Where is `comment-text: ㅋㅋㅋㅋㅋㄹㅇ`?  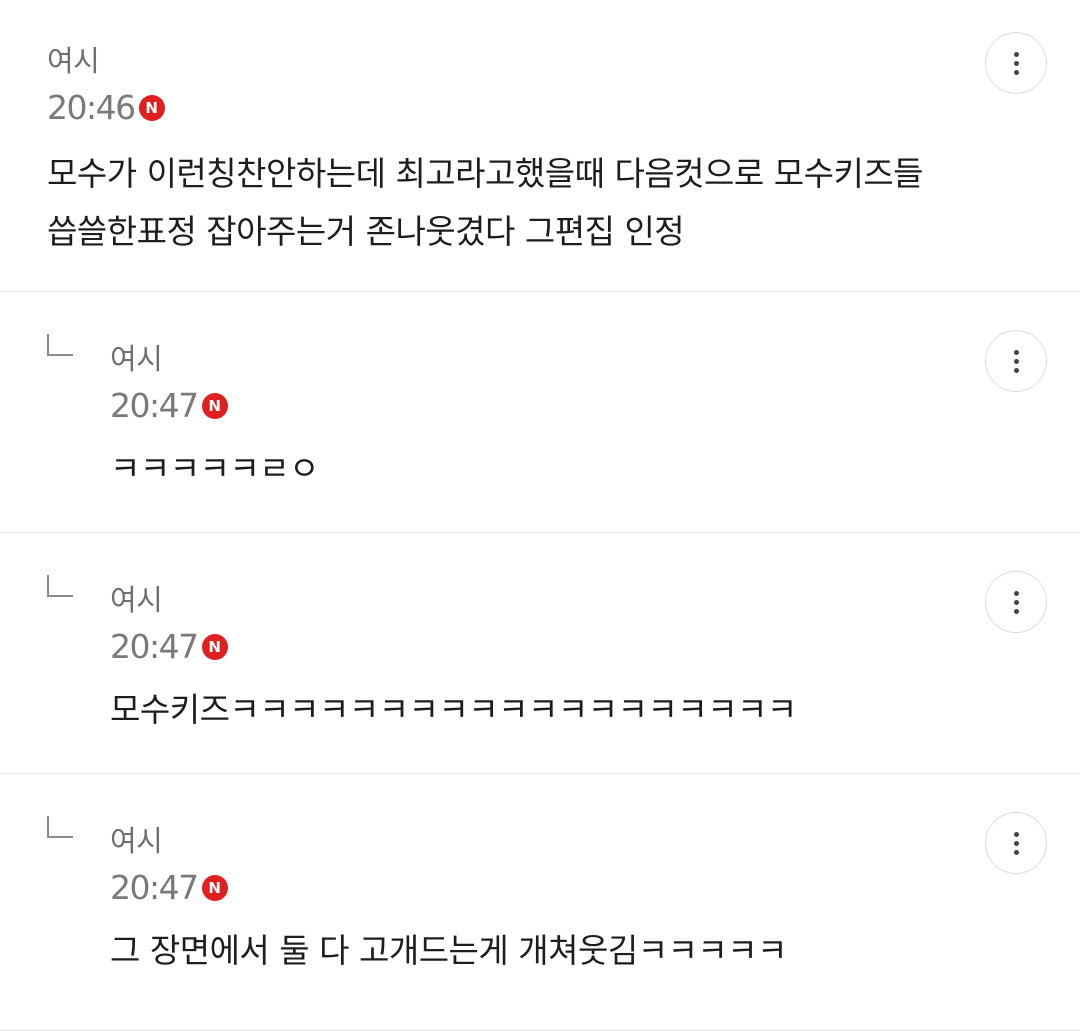
comment-text: ㅋㅋㅋㅋㅋㄹㅇ is located at coordinates (215, 468).